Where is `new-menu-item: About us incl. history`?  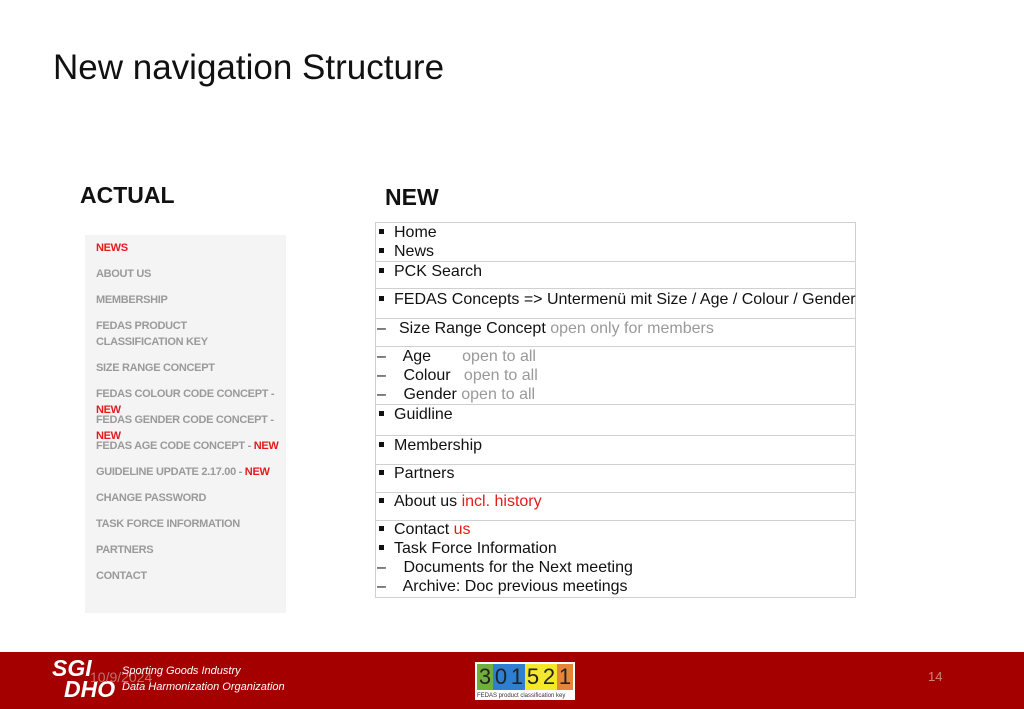
new-menu-item: About us incl. history is located at coordinates (459, 502).